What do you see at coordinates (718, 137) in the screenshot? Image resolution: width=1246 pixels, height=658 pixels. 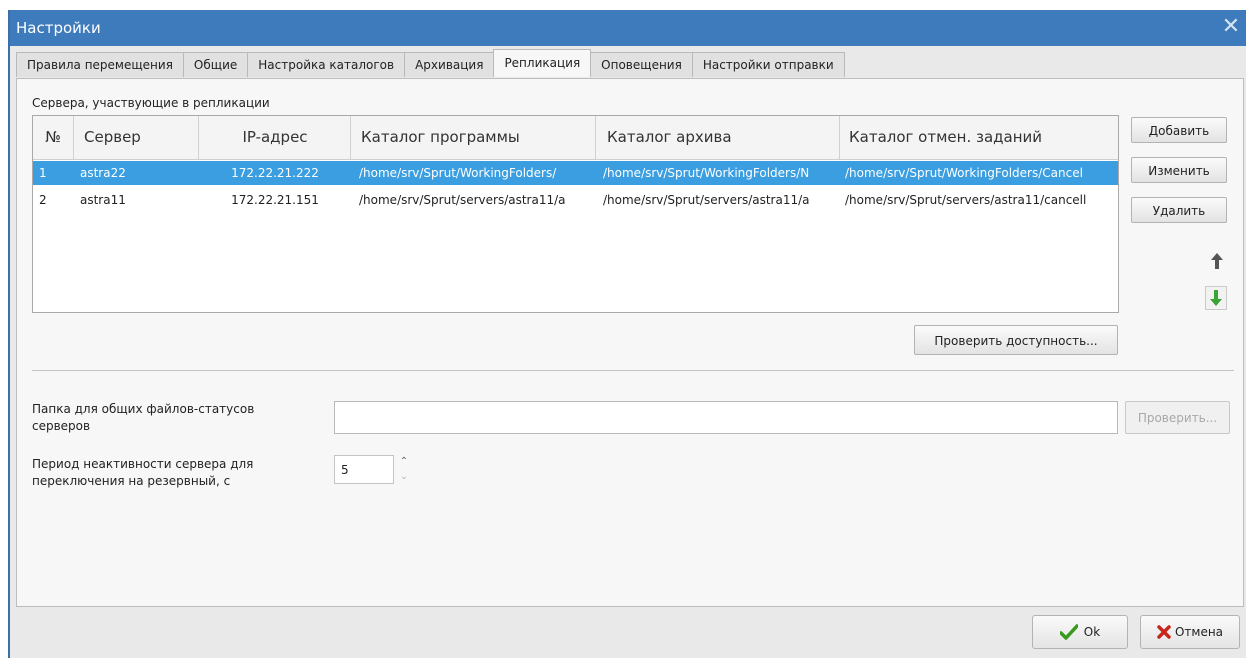 I see `col-archive-dir: Каталог архива` at bounding box center [718, 137].